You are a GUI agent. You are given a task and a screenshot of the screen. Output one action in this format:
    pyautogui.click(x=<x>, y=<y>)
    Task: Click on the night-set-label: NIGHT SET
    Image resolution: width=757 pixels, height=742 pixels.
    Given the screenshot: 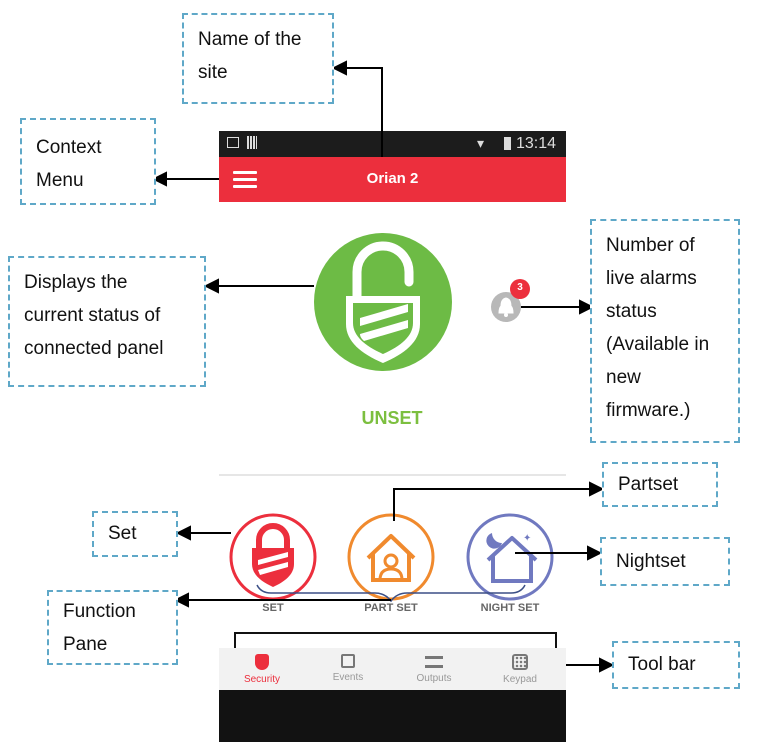 What is the action you would take?
    pyautogui.click(x=510, y=608)
    